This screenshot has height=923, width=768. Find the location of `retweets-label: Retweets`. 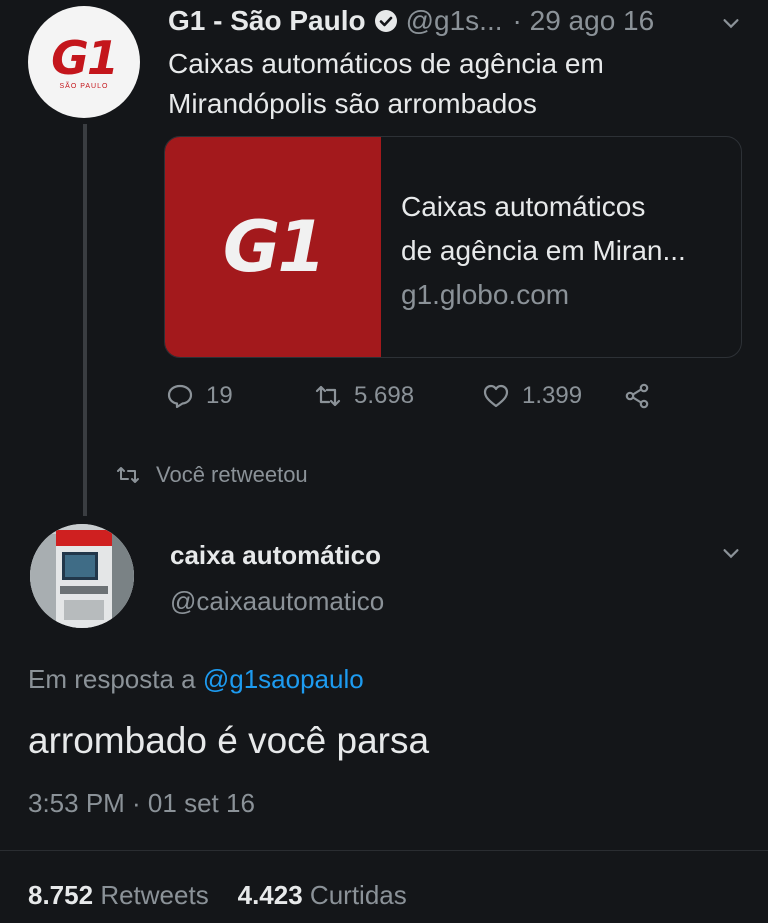

retweets-label: Retweets is located at coordinates (154, 895).